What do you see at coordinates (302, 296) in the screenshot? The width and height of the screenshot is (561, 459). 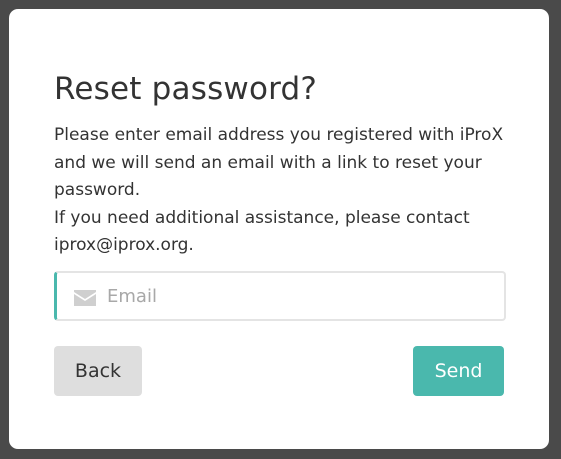 I see `email-input` at bounding box center [302, 296].